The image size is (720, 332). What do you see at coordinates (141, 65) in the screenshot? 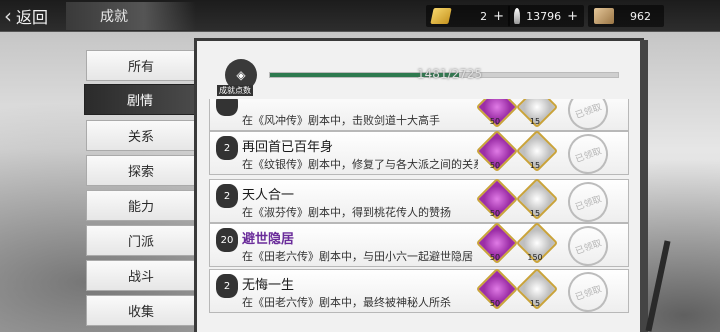
I see `tab-all: 所有` at bounding box center [141, 65].